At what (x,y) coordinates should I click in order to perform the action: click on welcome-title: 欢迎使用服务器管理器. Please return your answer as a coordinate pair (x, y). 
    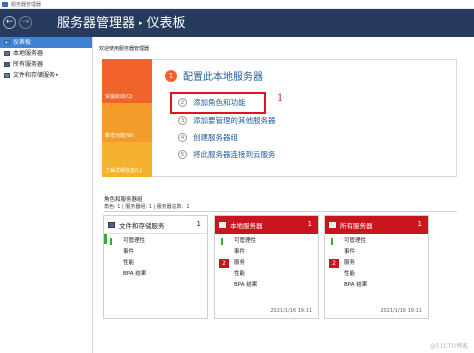
    Looking at the image, I should click on (124, 49).